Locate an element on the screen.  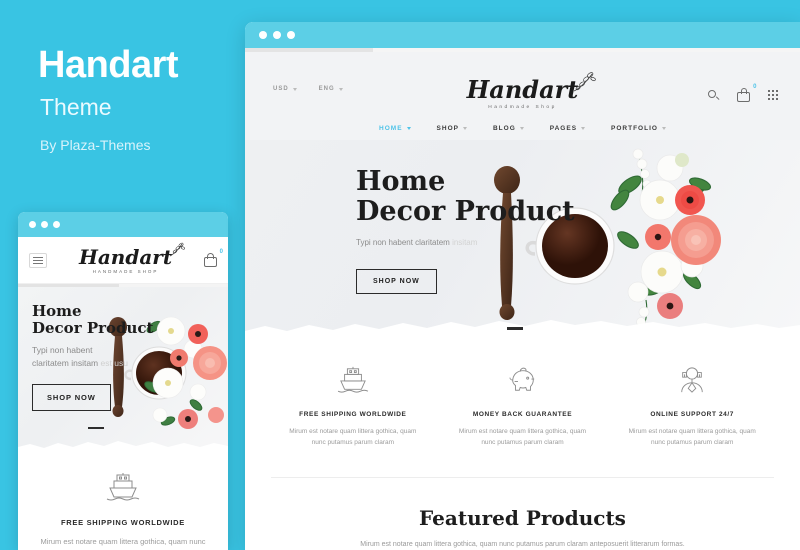
mobile-titlebar is located at coordinates (123, 224).